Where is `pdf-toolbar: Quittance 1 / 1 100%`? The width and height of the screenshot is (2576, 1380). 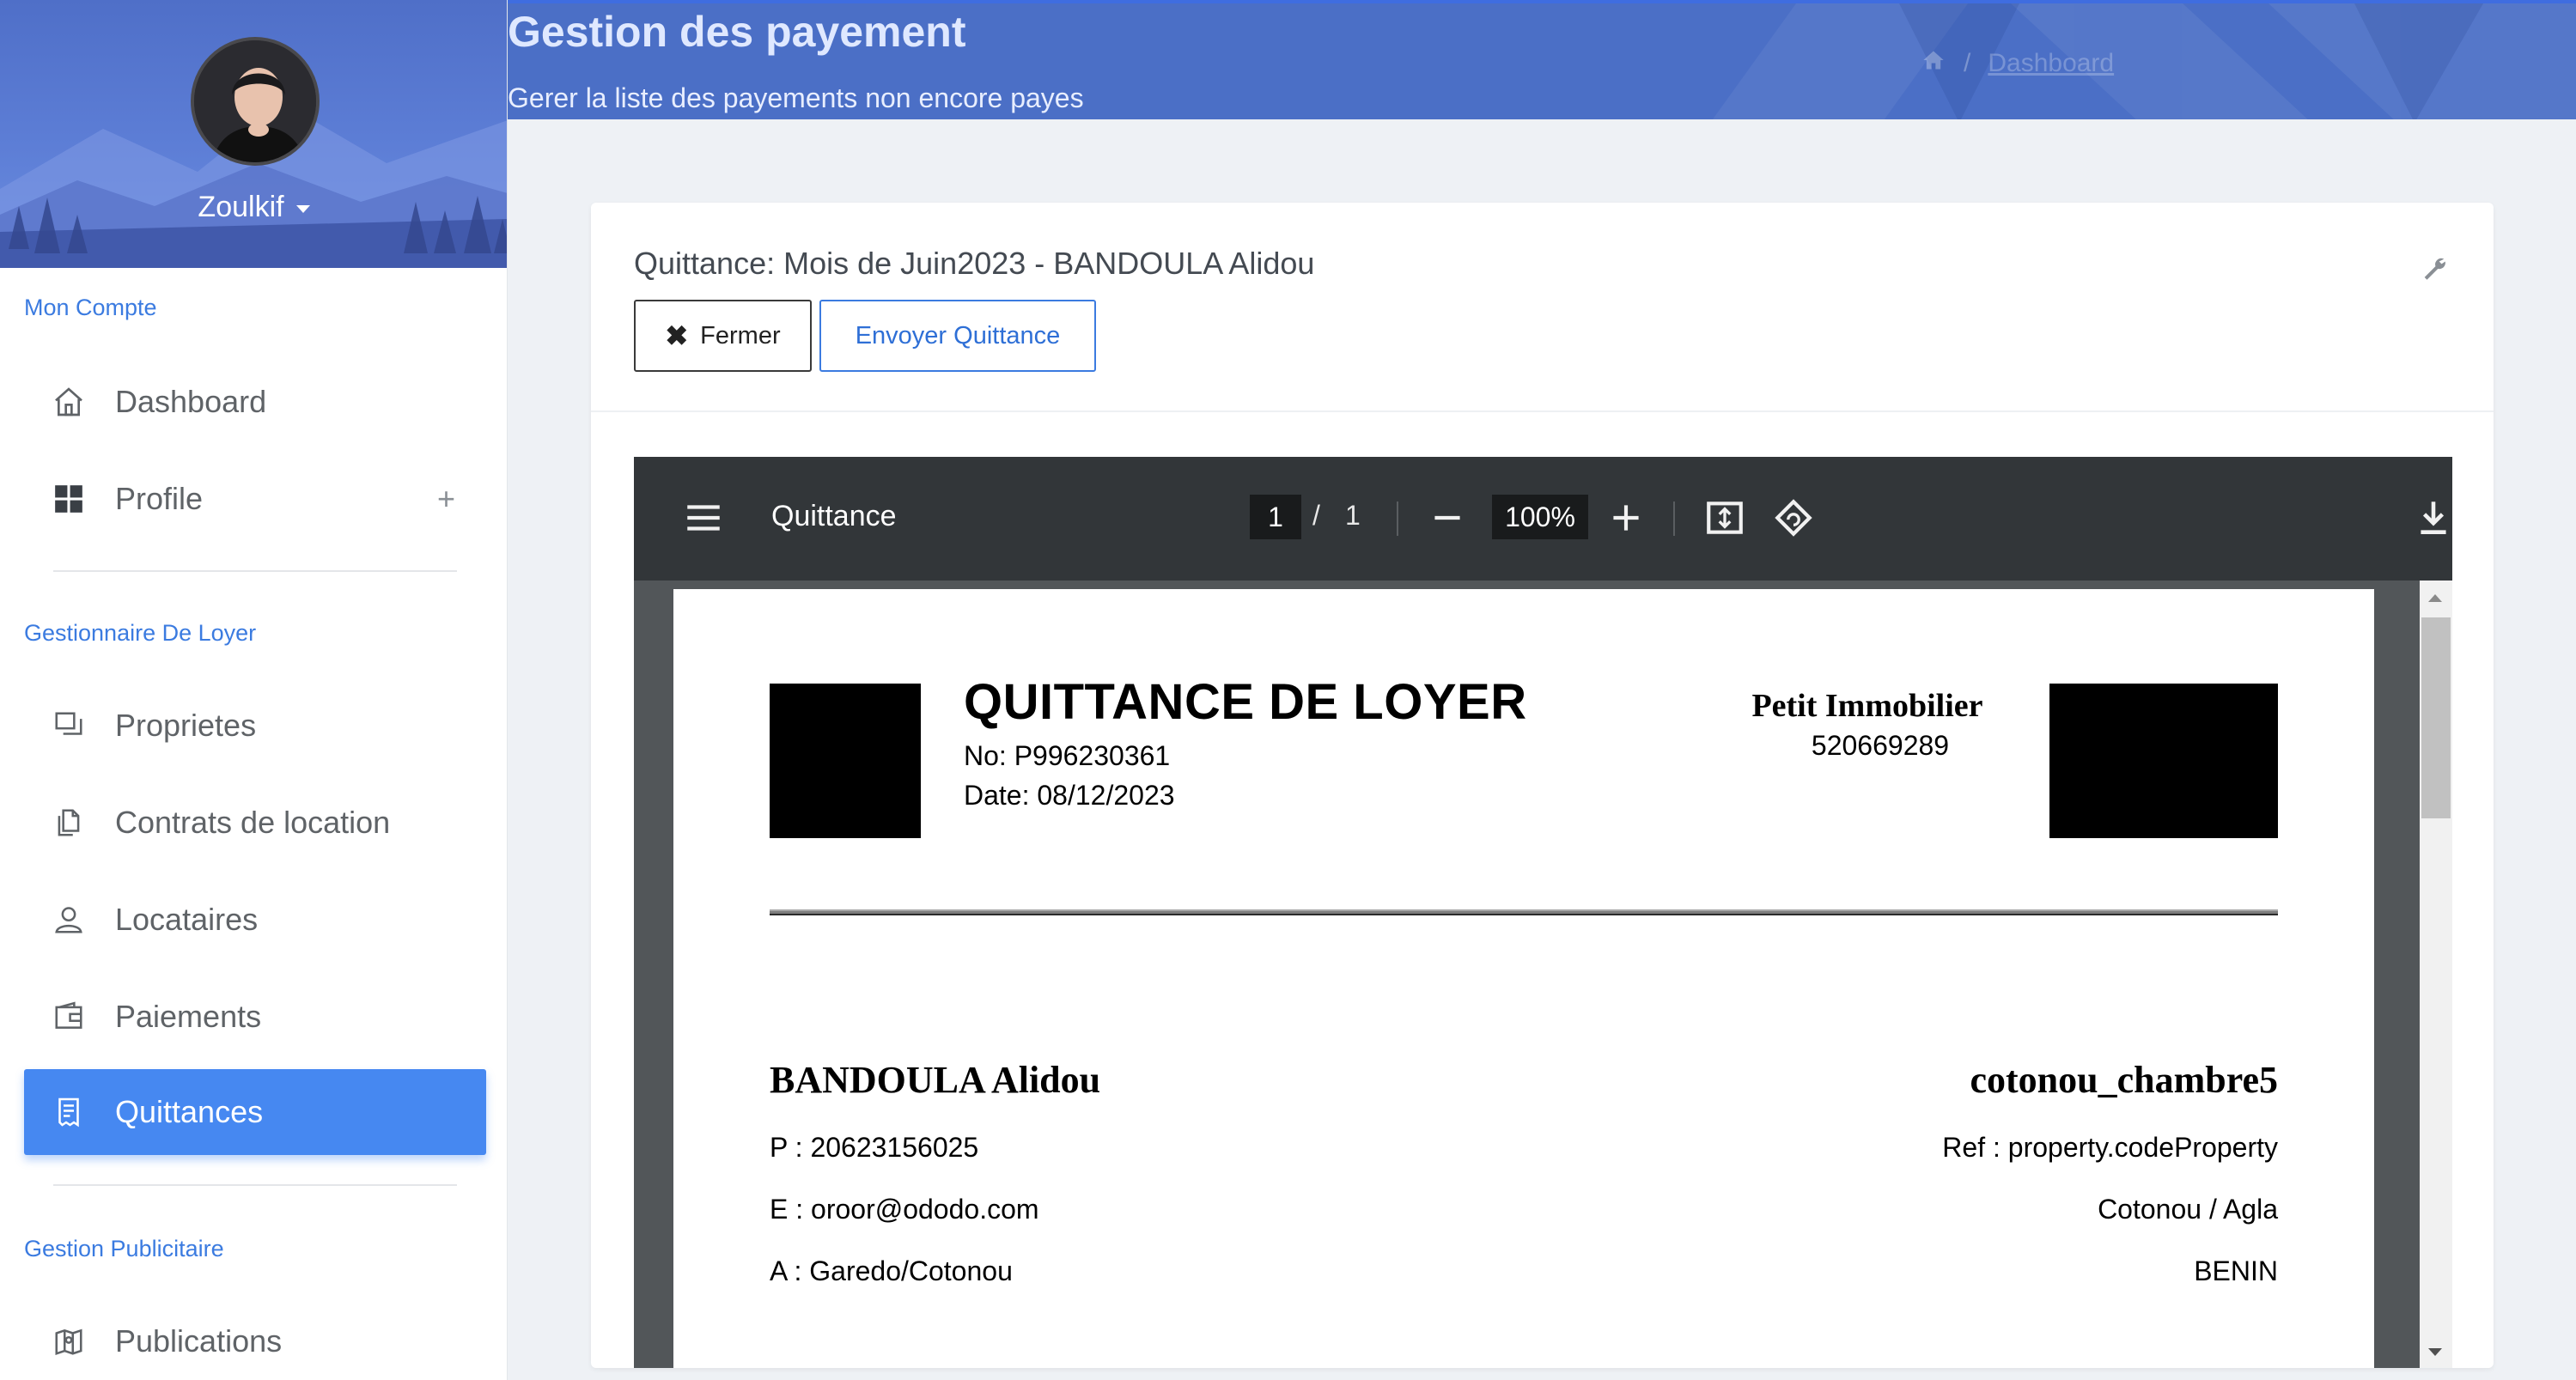 pdf-toolbar: Quittance 1 / 1 100% is located at coordinates (1543, 519).